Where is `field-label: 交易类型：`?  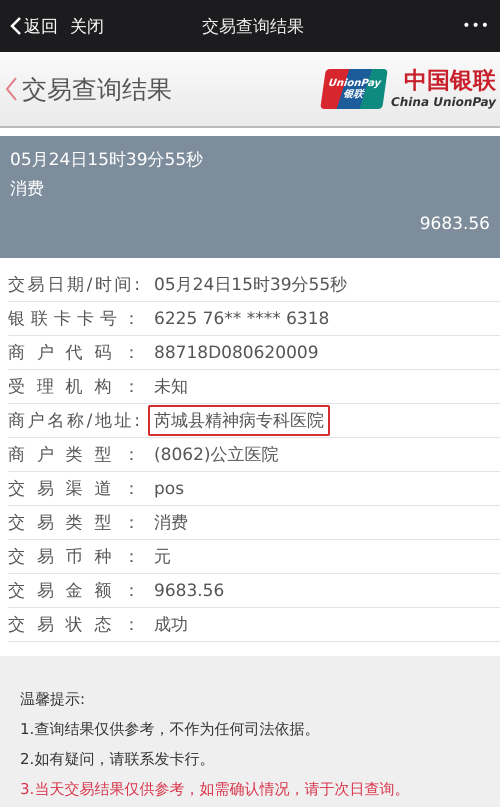
field-label: 交易类型： is located at coordinates (74, 523).